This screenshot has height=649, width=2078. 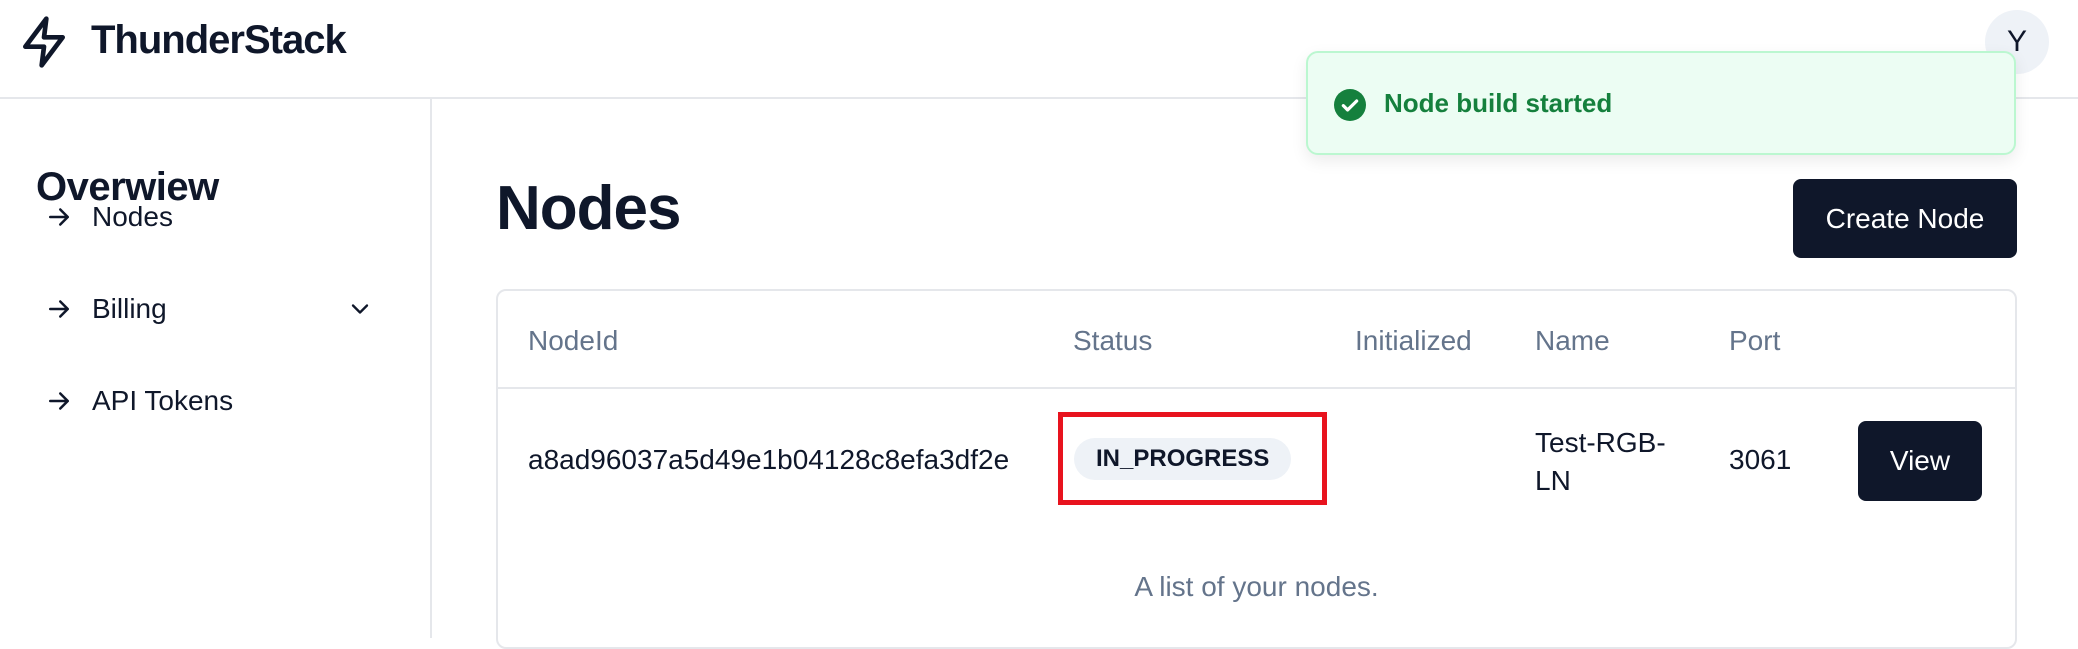 What do you see at coordinates (573, 340) in the screenshot?
I see `column-header-nodeid: NodeId` at bounding box center [573, 340].